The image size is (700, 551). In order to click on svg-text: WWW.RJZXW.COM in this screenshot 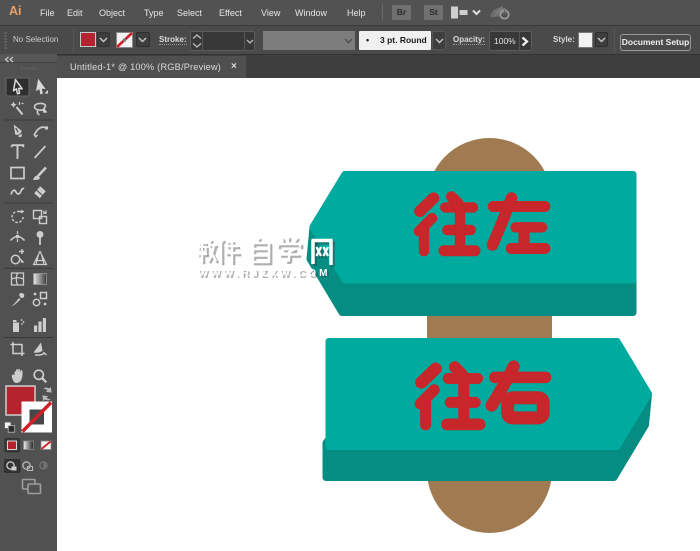, I will do `click(264, 273)`.